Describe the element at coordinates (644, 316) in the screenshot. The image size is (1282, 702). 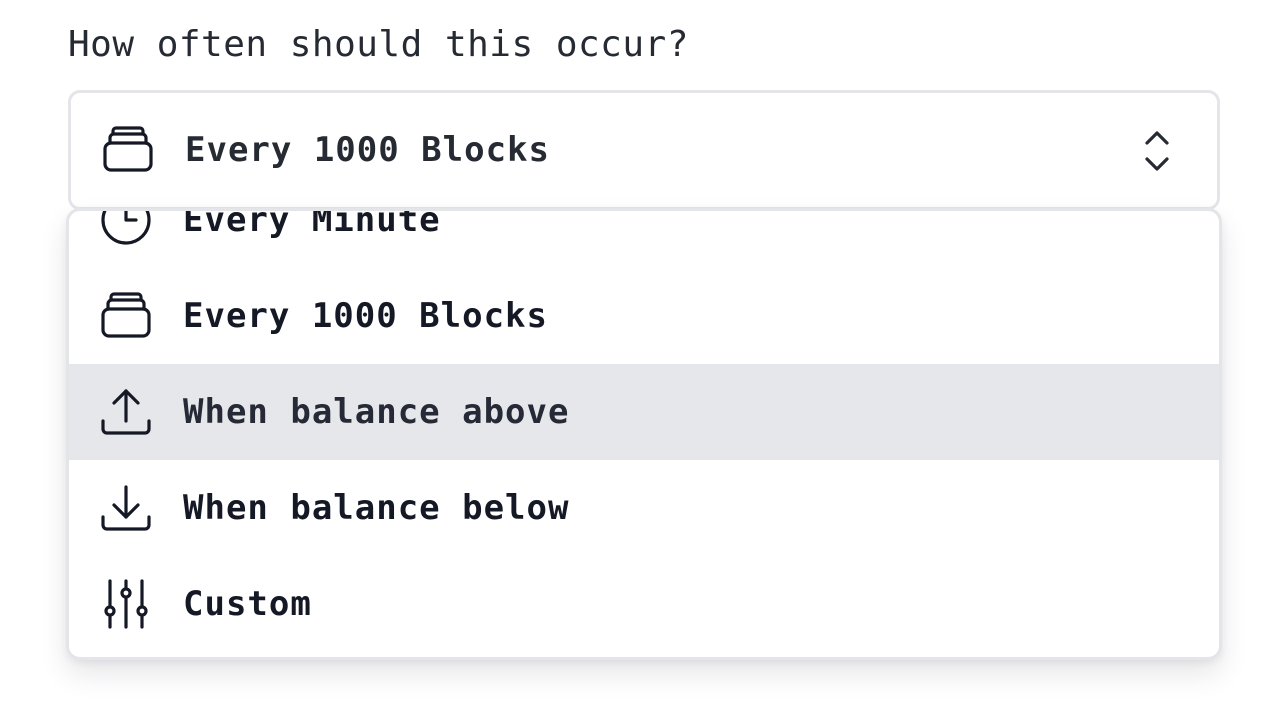
I see `option-every-1000-blocks: Every 1000 Blocks` at that location.